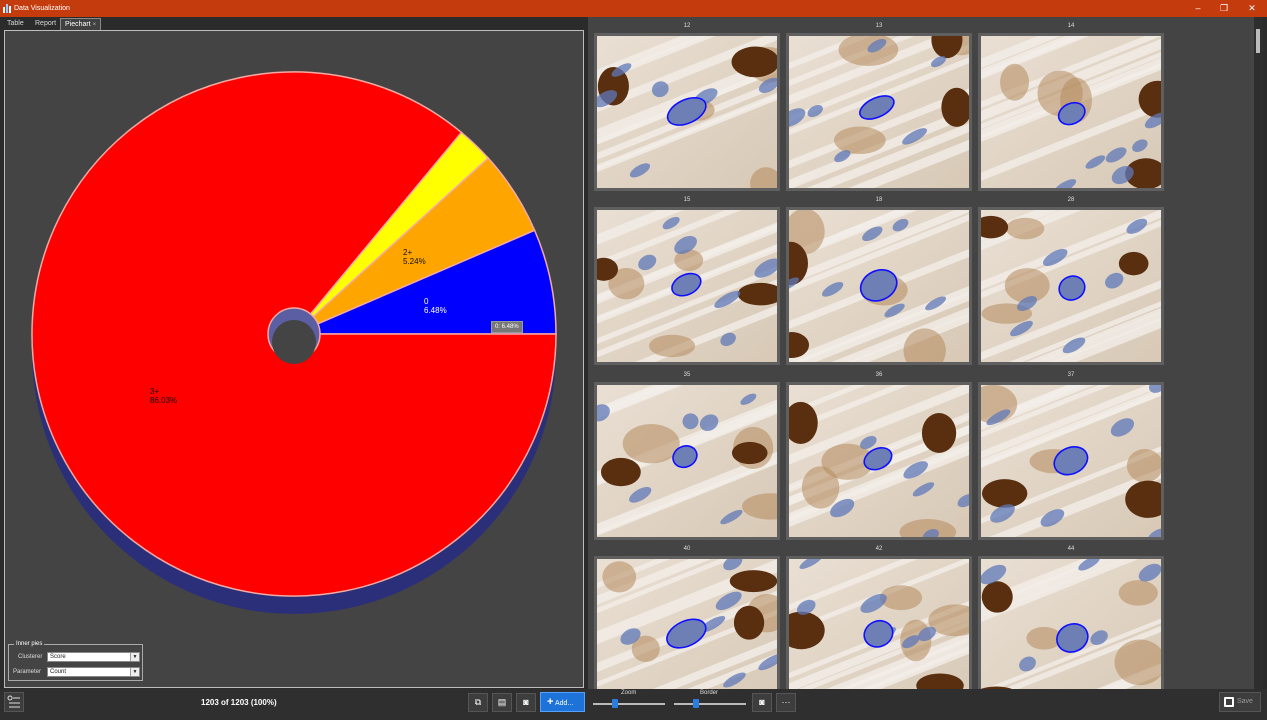 Image resolution: width=1267 pixels, height=720 pixels. What do you see at coordinates (42, 8) in the screenshot?
I see `window-title: Data Visualization` at bounding box center [42, 8].